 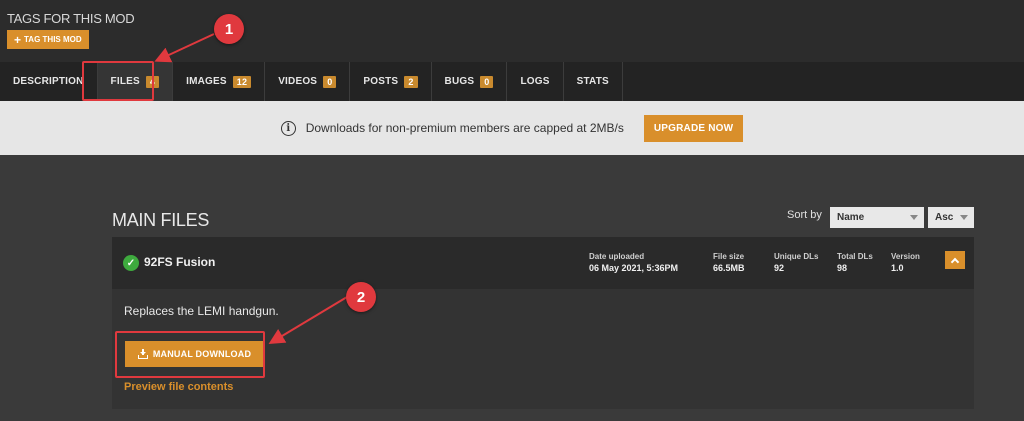 I want to click on step-marker-1: 1, so click(x=229, y=29).